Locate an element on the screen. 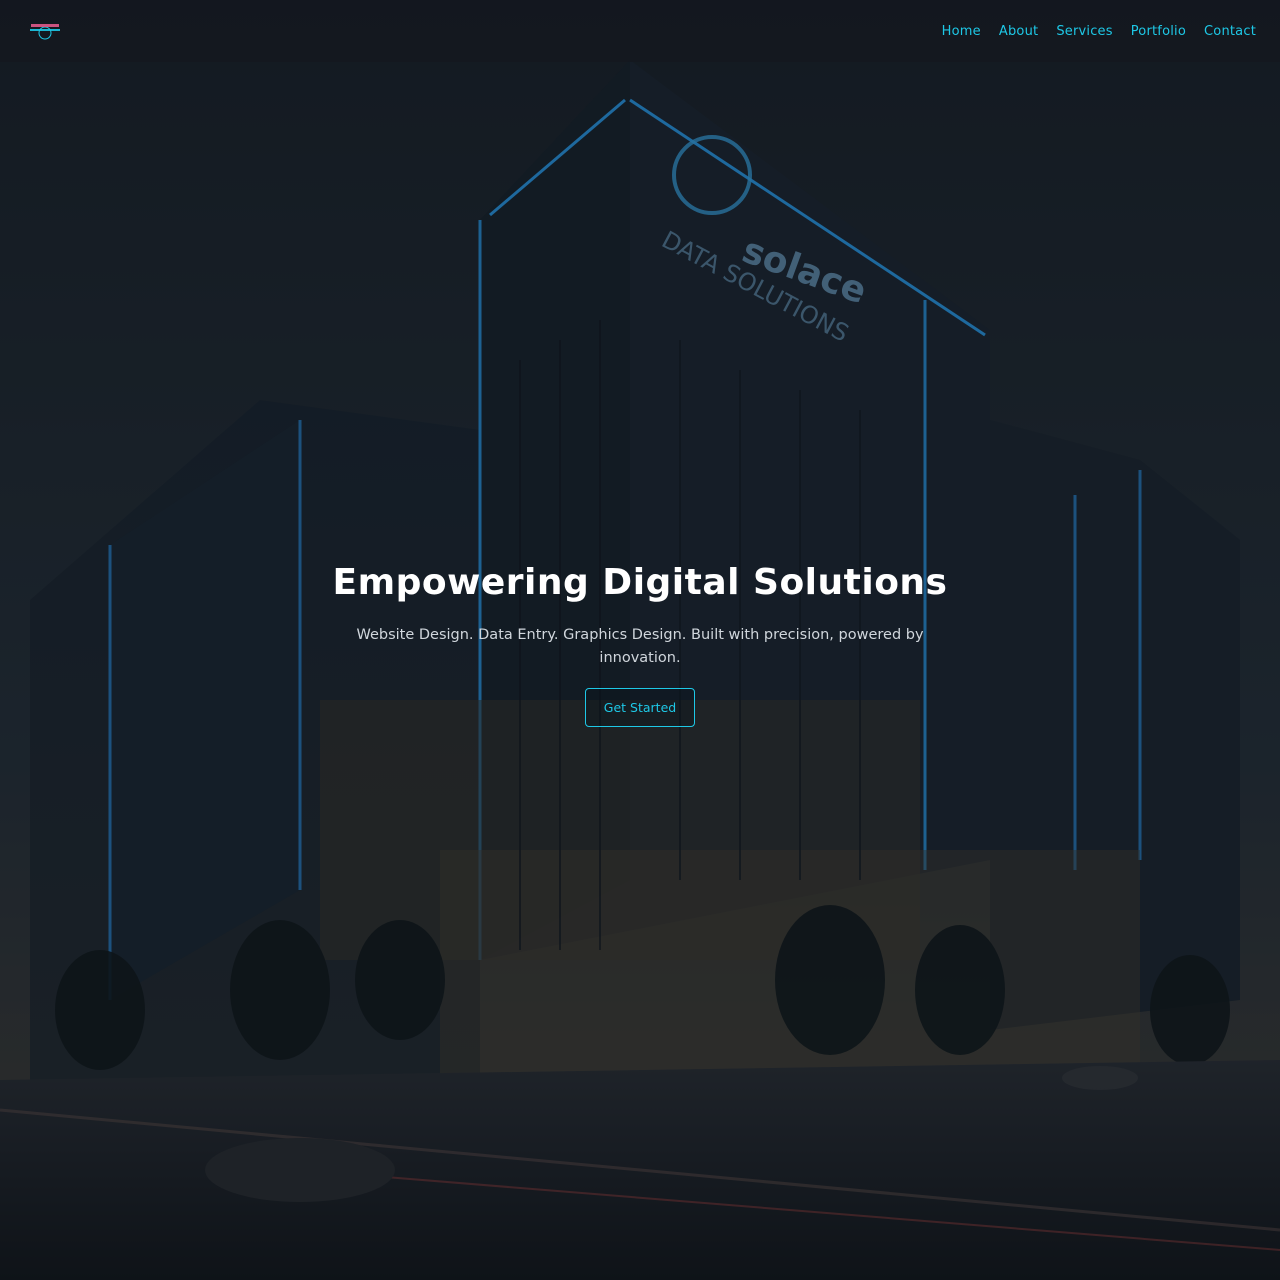  nav-link-contact: Contact is located at coordinates (1230, 31).